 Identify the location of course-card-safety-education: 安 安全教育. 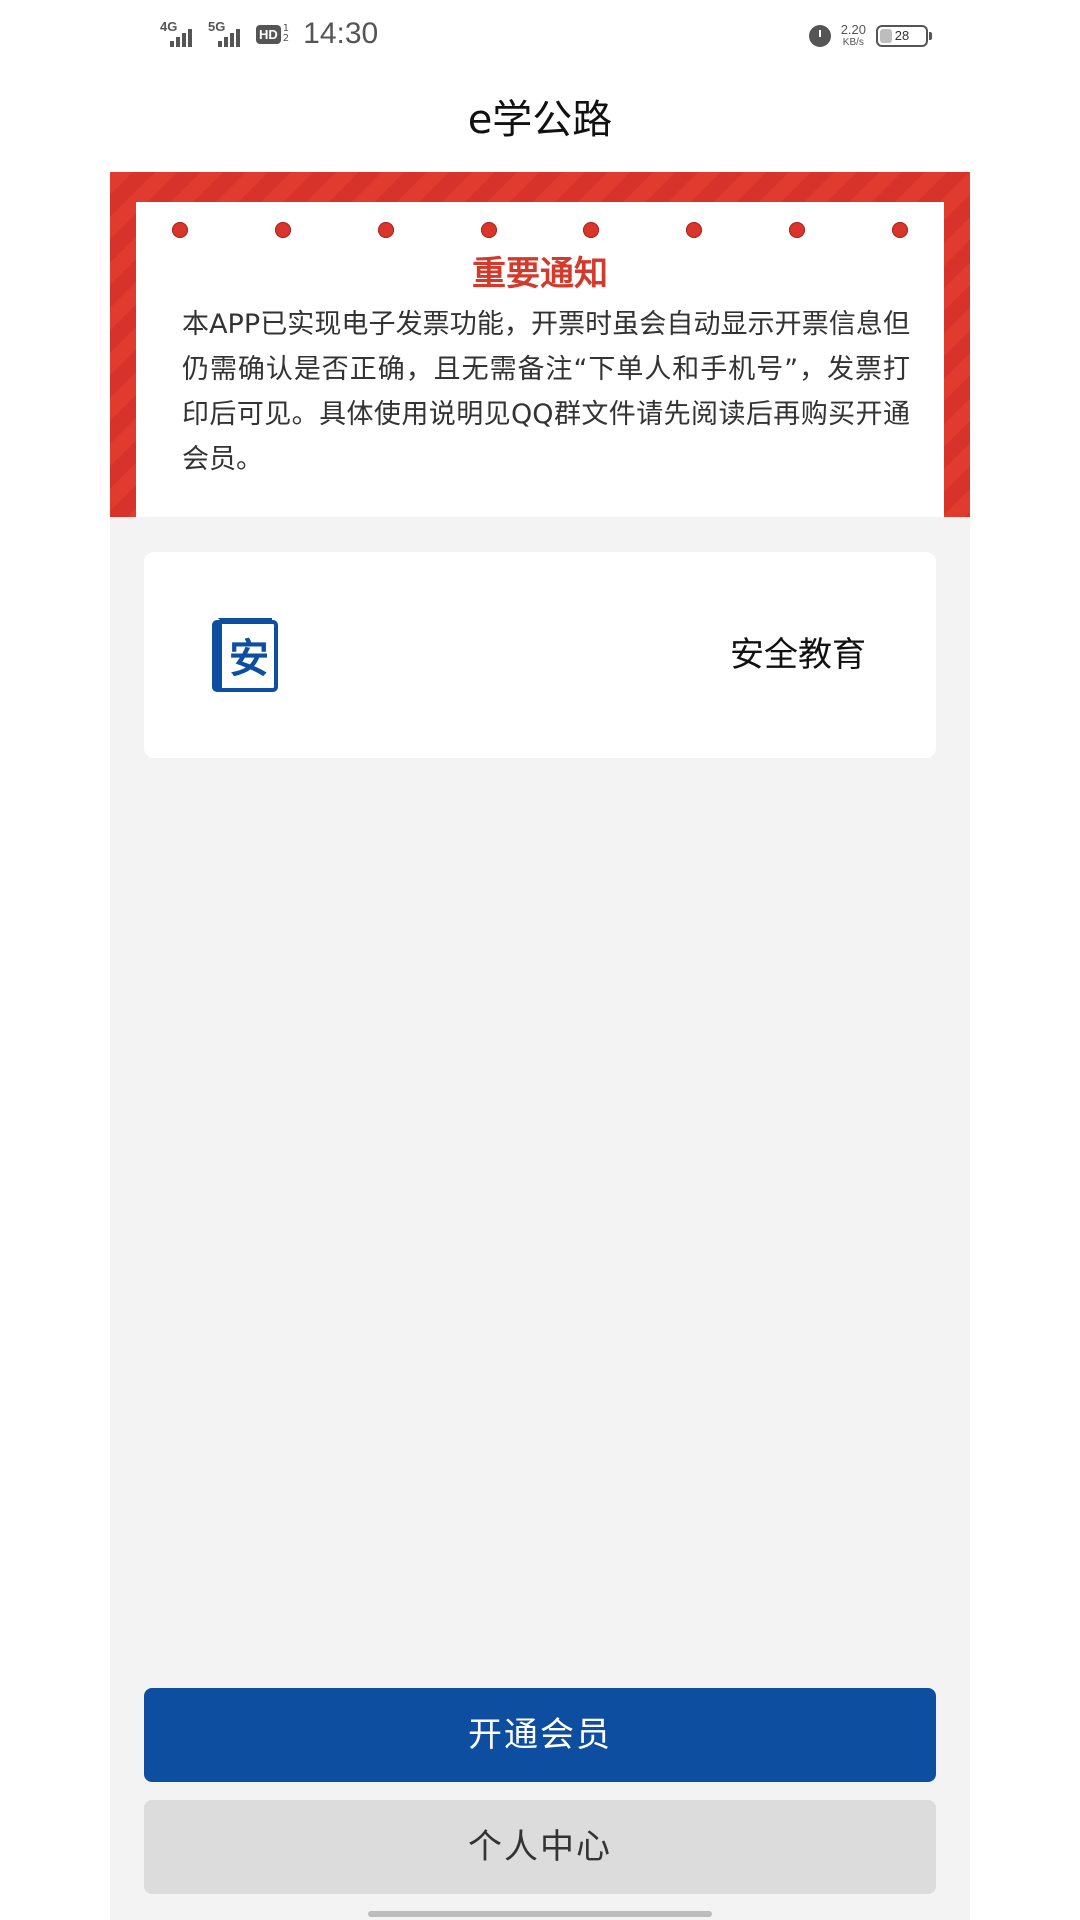
(540, 655).